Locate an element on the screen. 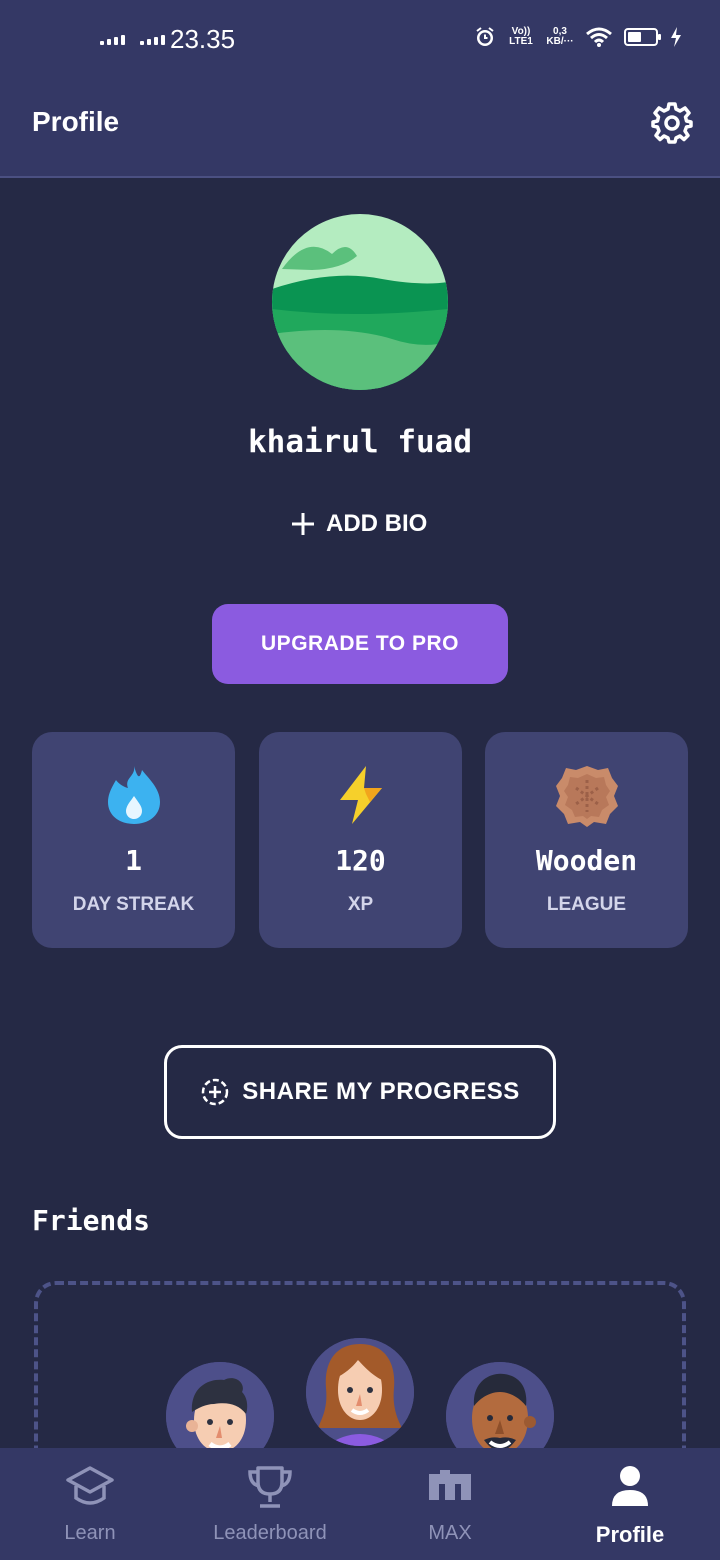 Image resolution: width=720 pixels, height=1560 pixels. landscape-avatar-image is located at coordinates (360, 302).